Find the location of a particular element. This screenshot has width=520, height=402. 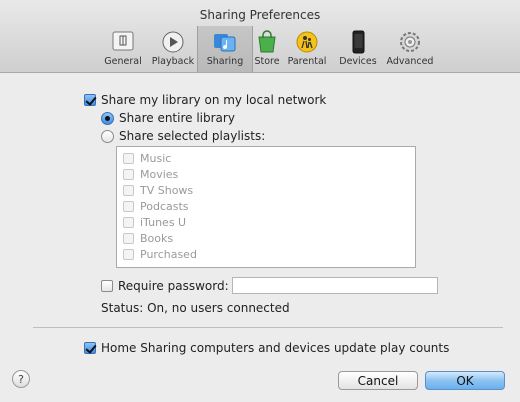

toolbar-item-advanced: Advanced is located at coordinates (410, 50).